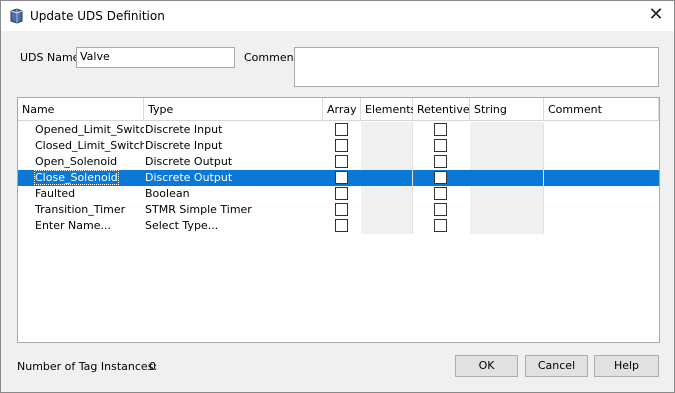 This screenshot has height=393, width=675. I want to click on member-name: Faulted, so click(55, 193).